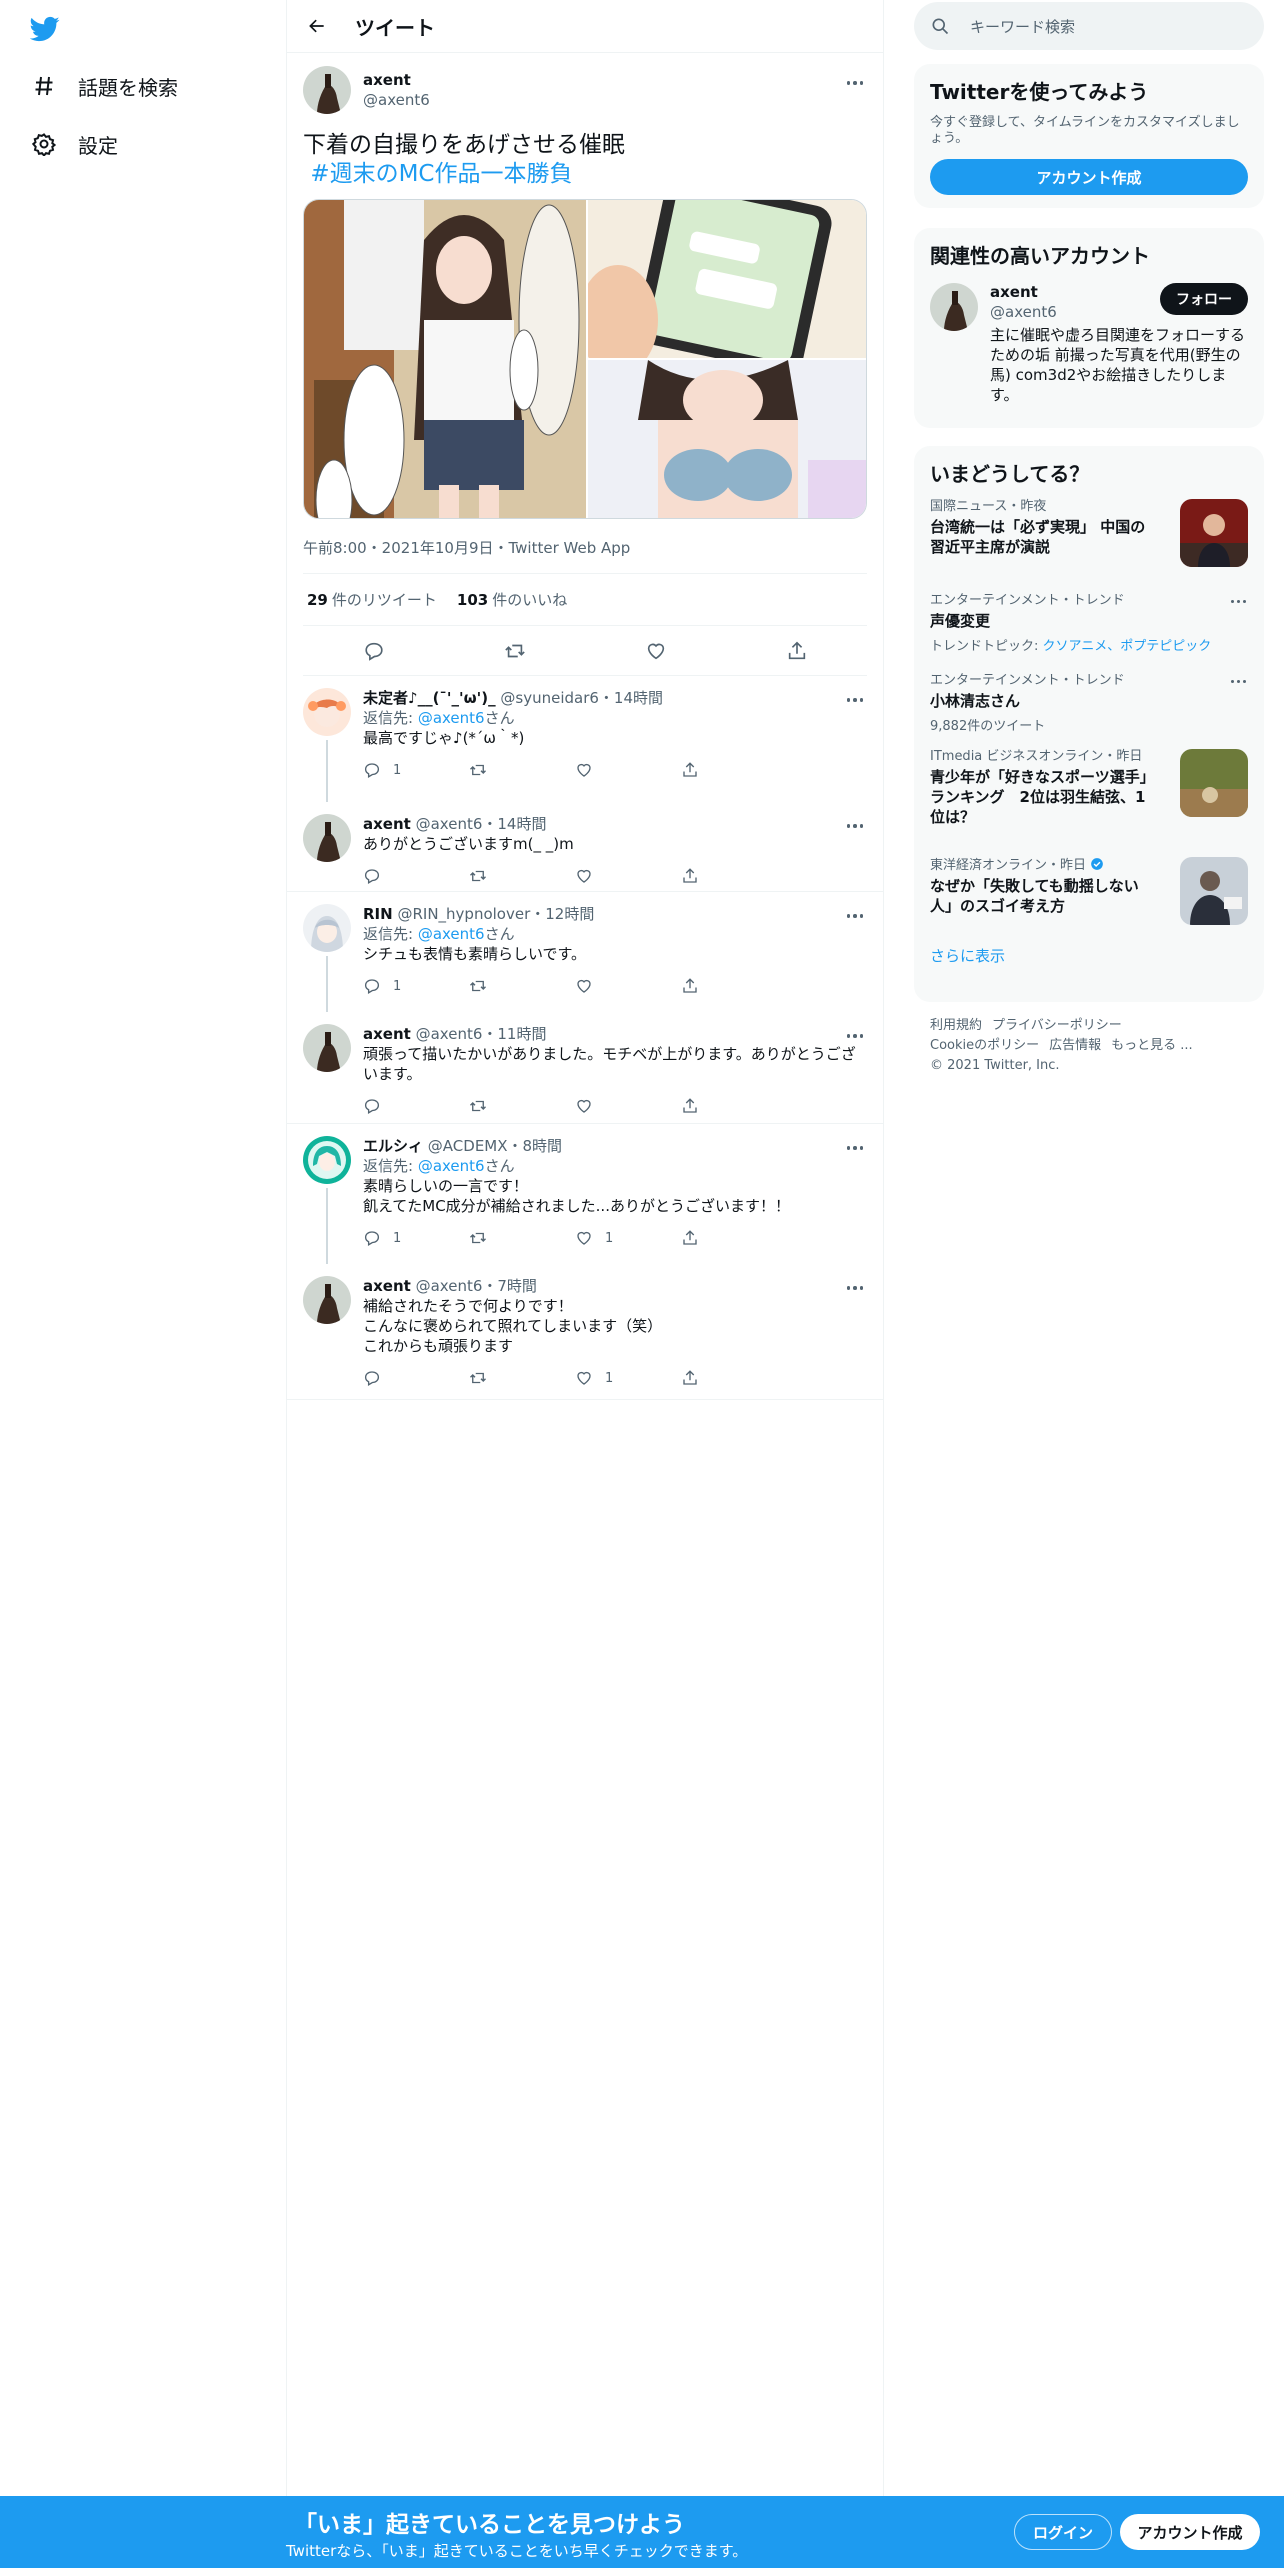  I want to click on reply-time: ・7時間, so click(509, 1286).